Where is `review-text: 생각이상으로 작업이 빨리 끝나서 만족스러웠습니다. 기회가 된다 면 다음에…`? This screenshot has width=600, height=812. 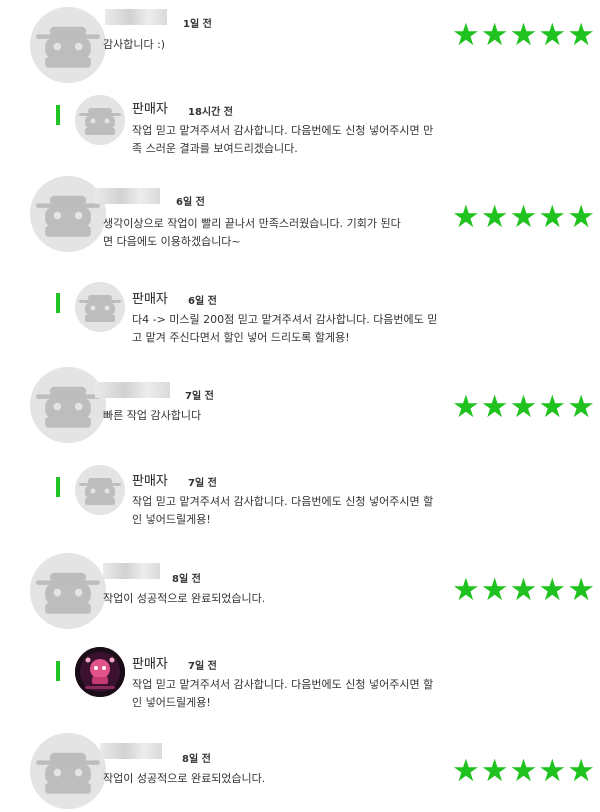 review-text: 생각이상으로 작업이 빨리 끝나서 만족스러웠습니다. 기회가 된다 면 다음에… is located at coordinates (252, 232).